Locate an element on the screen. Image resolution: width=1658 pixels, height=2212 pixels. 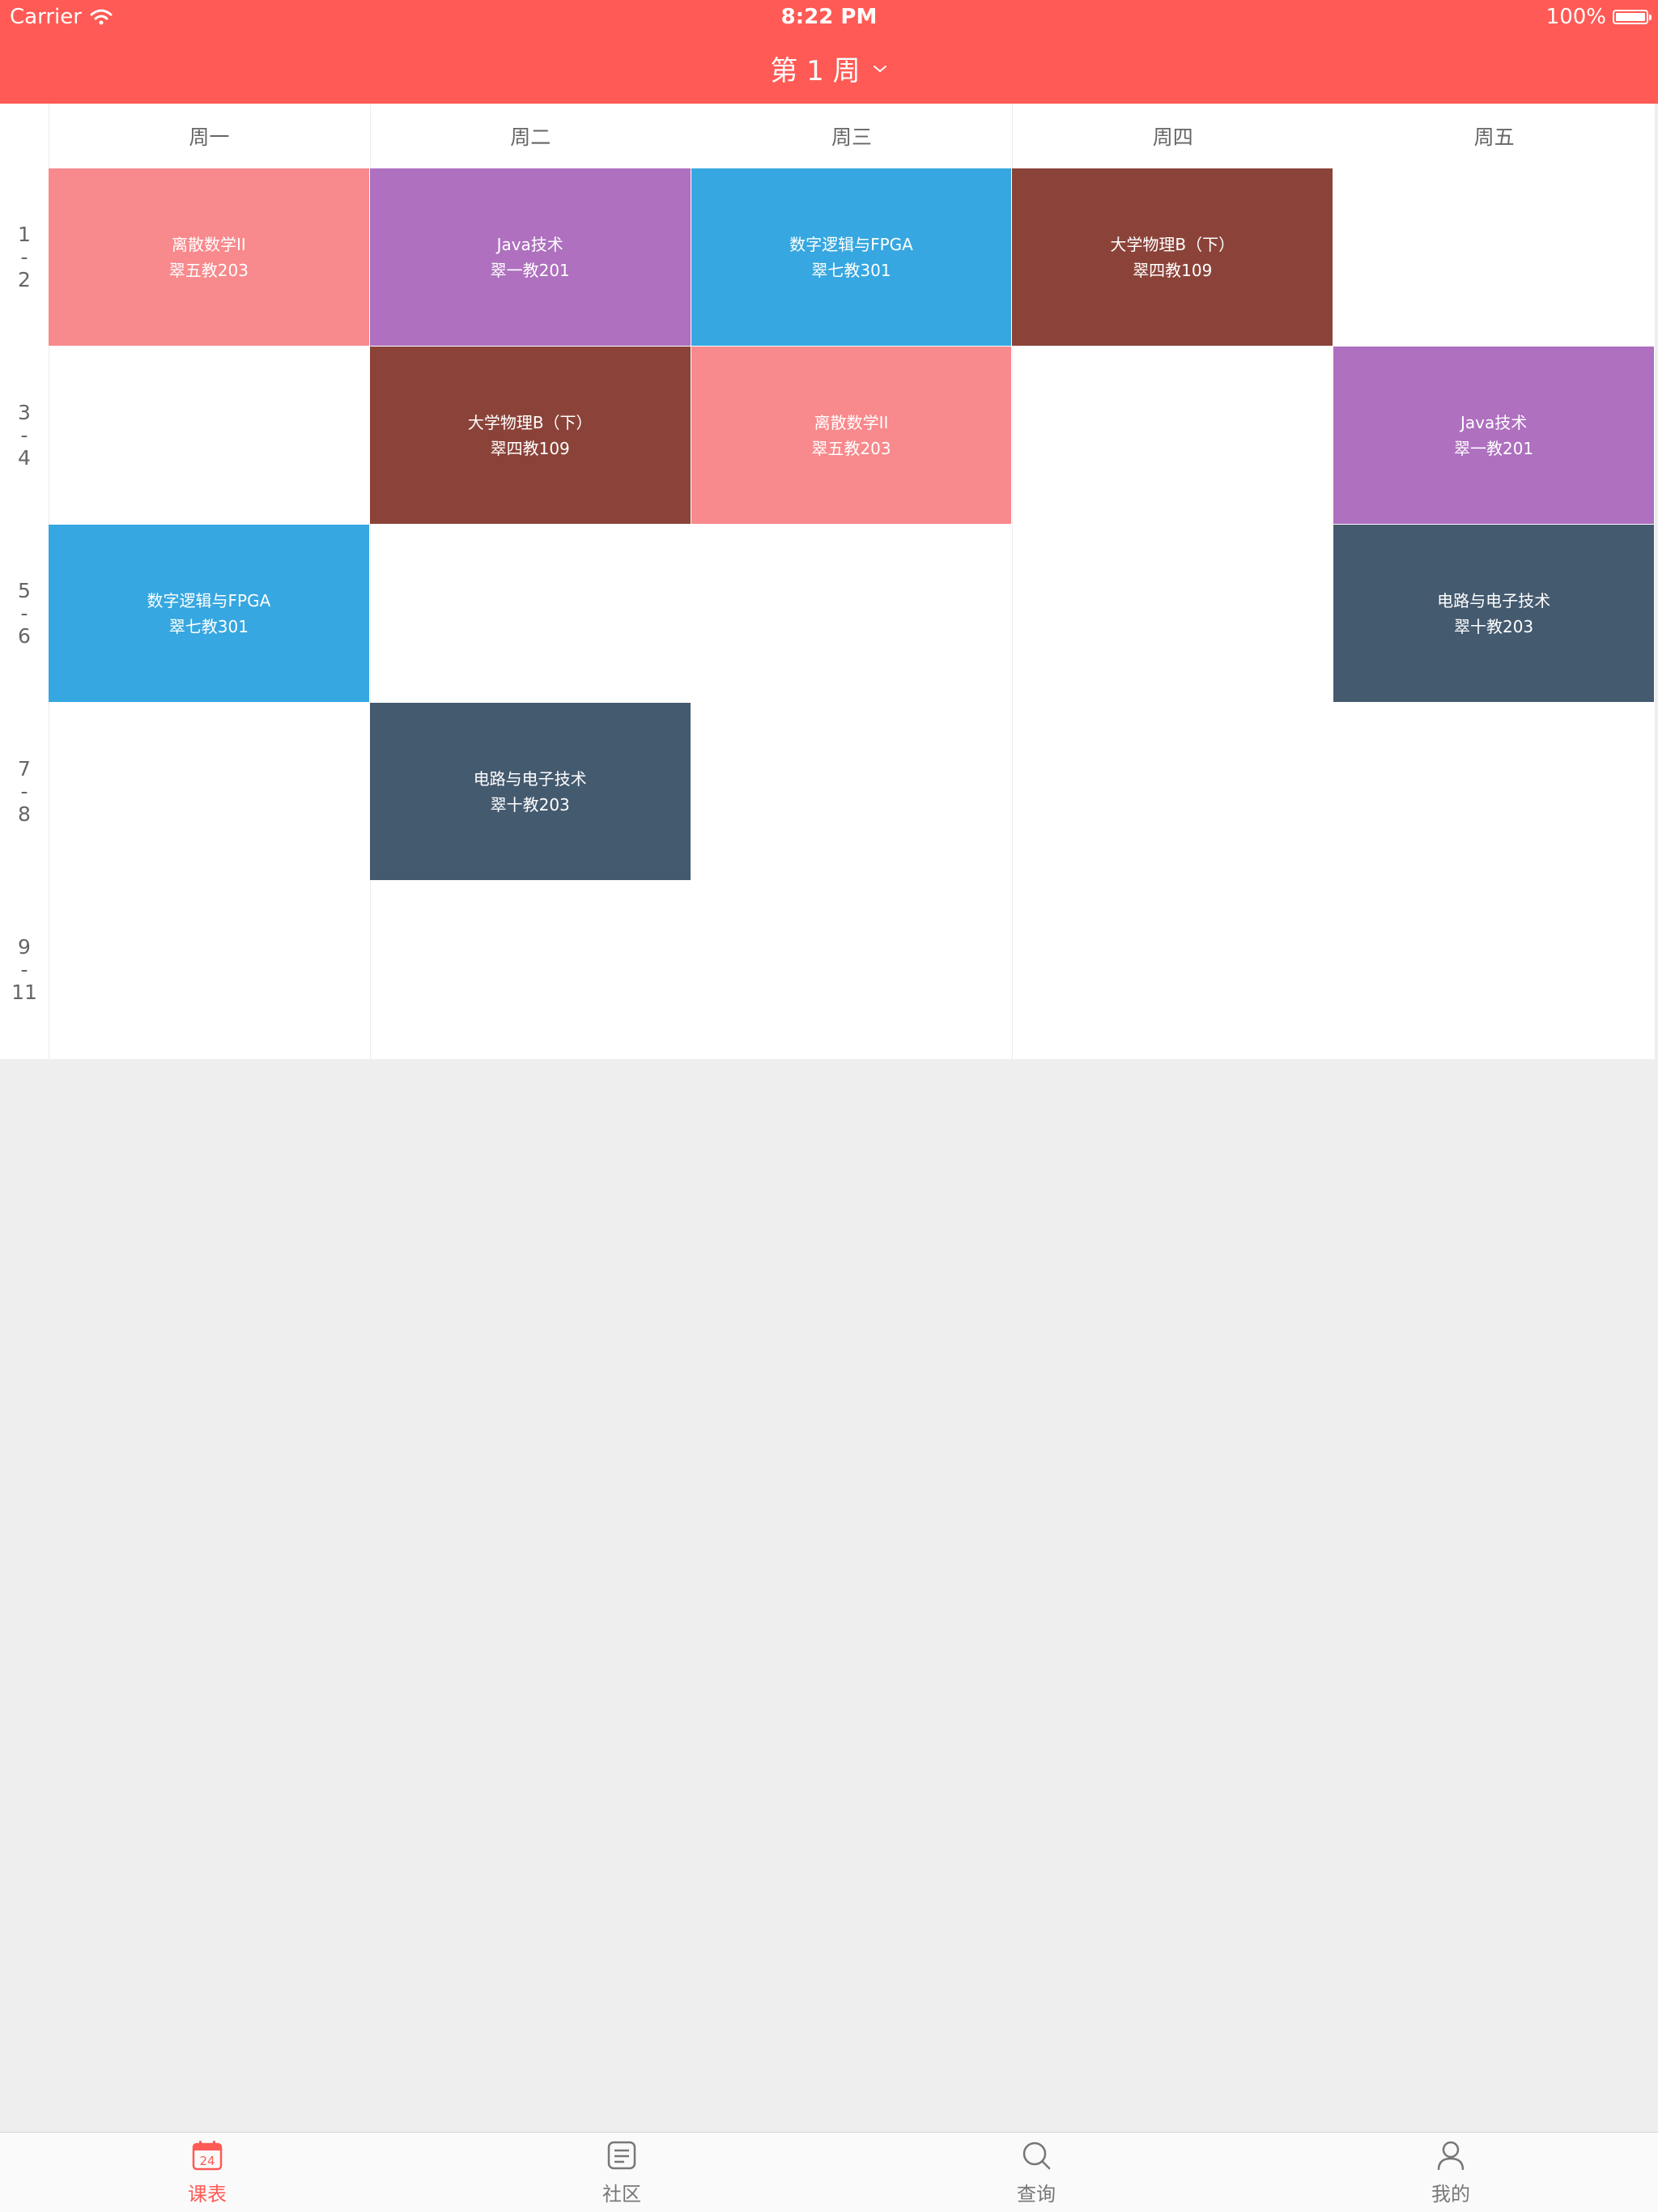
period-label: 1-2 is located at coordinates (24, 257).